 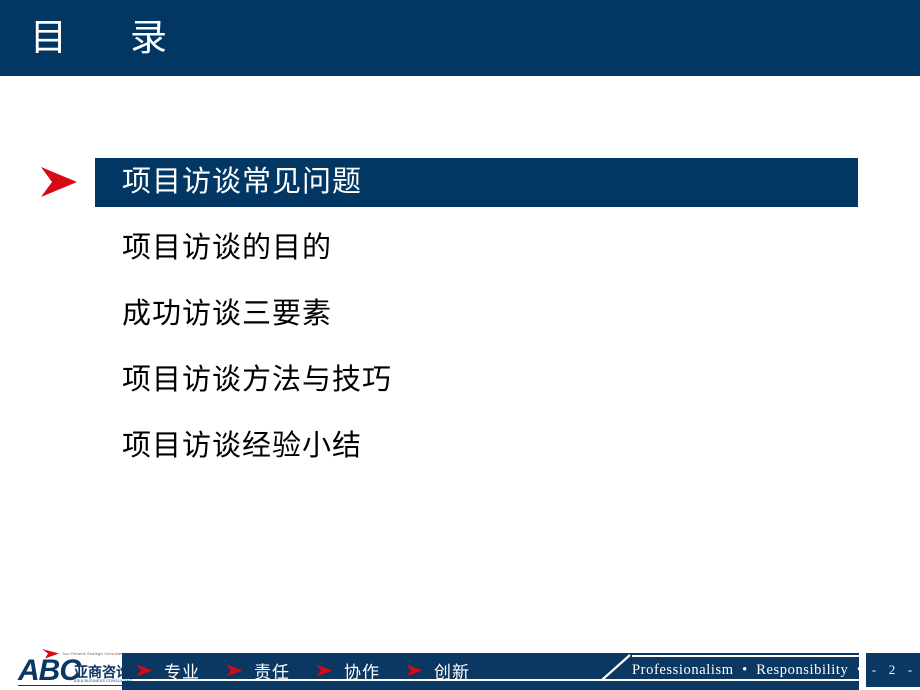 What do you see at coordinates (227, 248) in the screenshot?
I see `toc-item-label: 项目访谈的目的` at bounding box center [227, 248].